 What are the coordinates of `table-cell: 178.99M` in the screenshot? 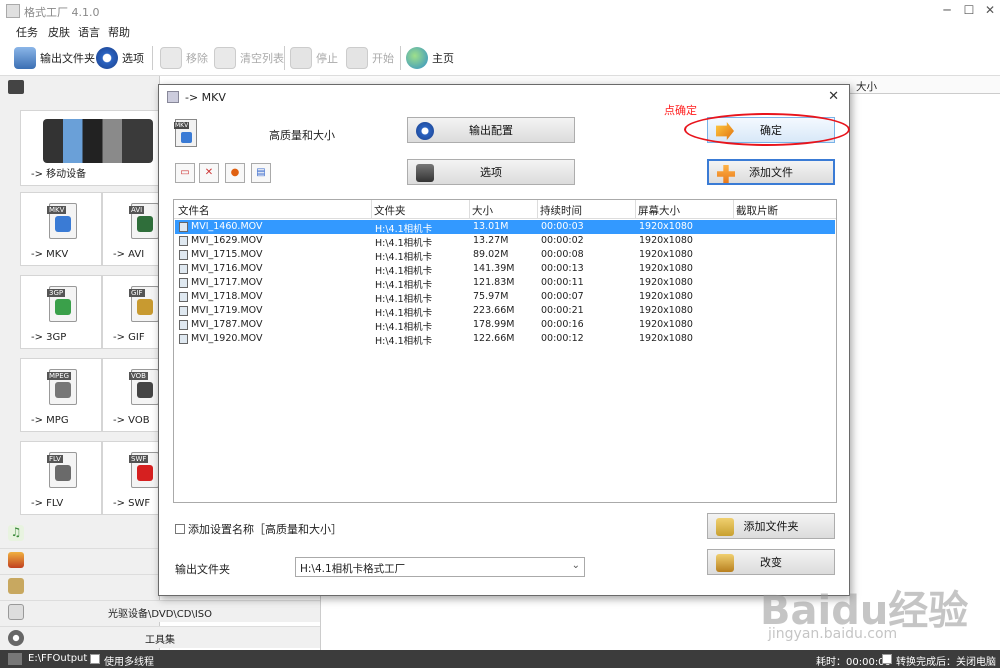 It's located at (494, 324).